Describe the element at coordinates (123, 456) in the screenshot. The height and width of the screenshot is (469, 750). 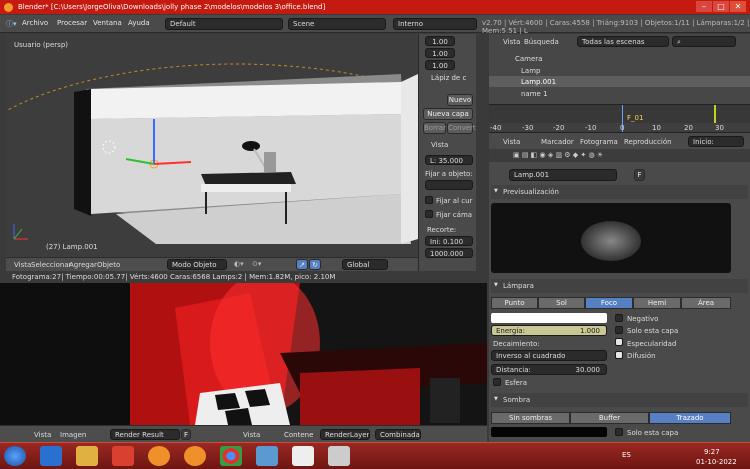
I see `media-icon` at that location.